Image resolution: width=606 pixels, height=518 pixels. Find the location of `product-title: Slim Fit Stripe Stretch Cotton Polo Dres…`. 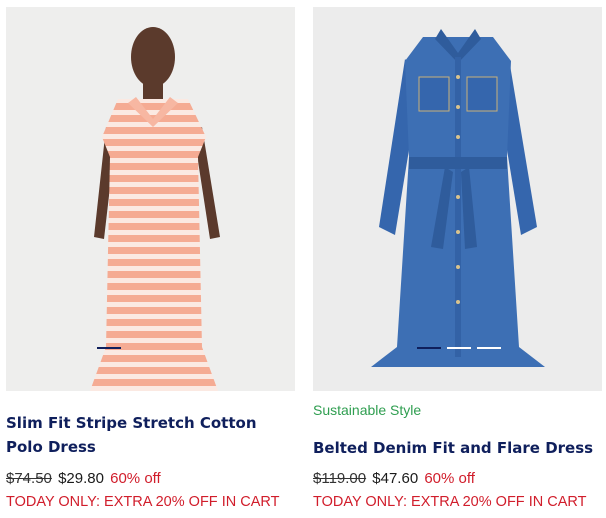

product-title: Slim Fit Stripe Stretch Cotton Polo Dres… is located at coordinates (151, 435).